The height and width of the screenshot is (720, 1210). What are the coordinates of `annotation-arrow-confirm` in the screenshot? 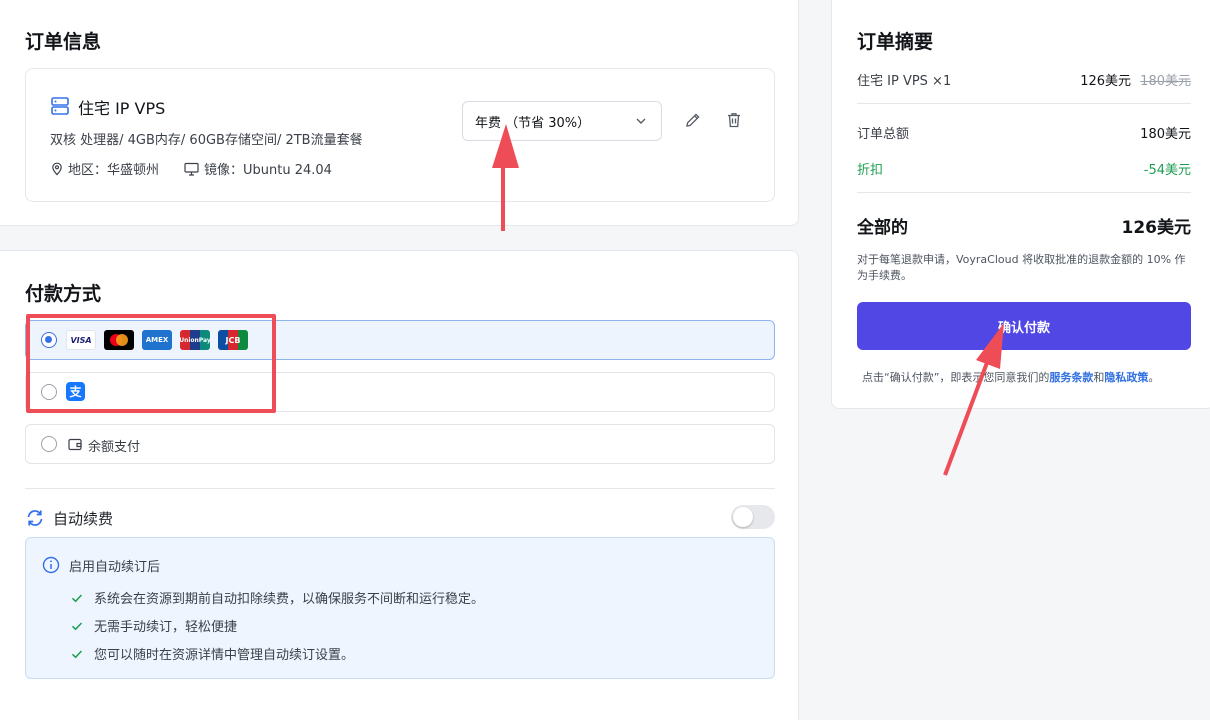 It's located at (973, 399).